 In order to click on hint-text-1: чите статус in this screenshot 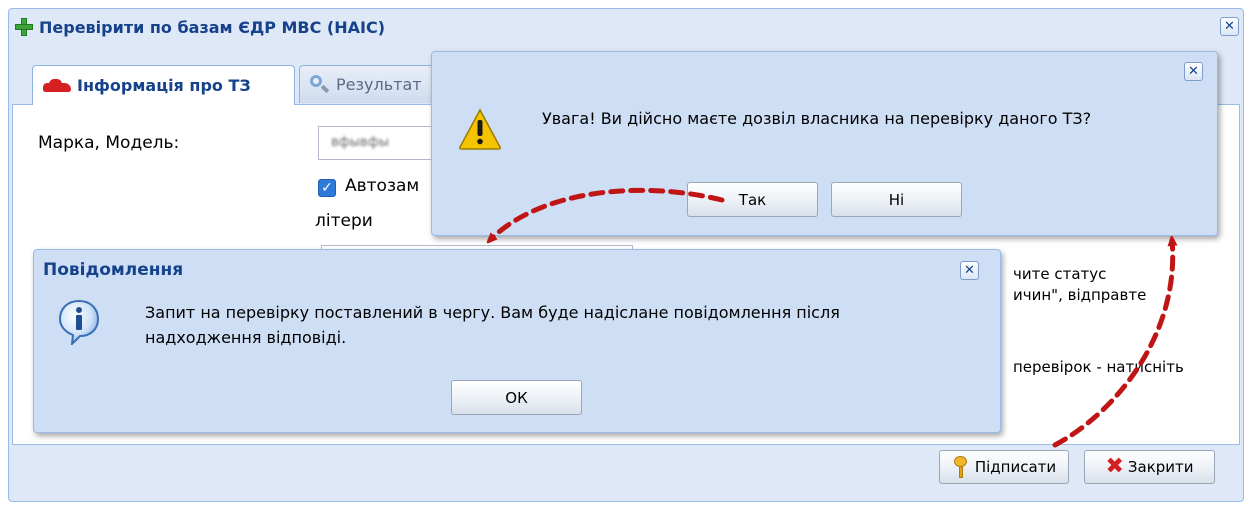, I will do `click(1060, 274)`.